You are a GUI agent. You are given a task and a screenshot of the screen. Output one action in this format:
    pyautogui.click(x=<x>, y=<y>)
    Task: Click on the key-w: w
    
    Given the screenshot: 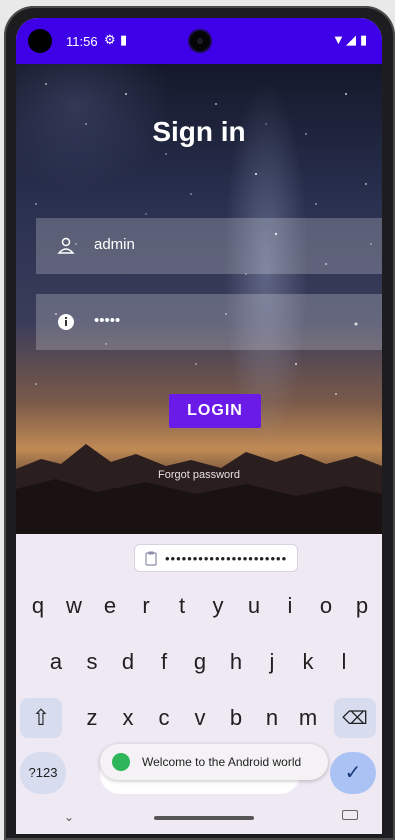 What is the action you would take?
    pyautogui.click(x=74, y=606)
    